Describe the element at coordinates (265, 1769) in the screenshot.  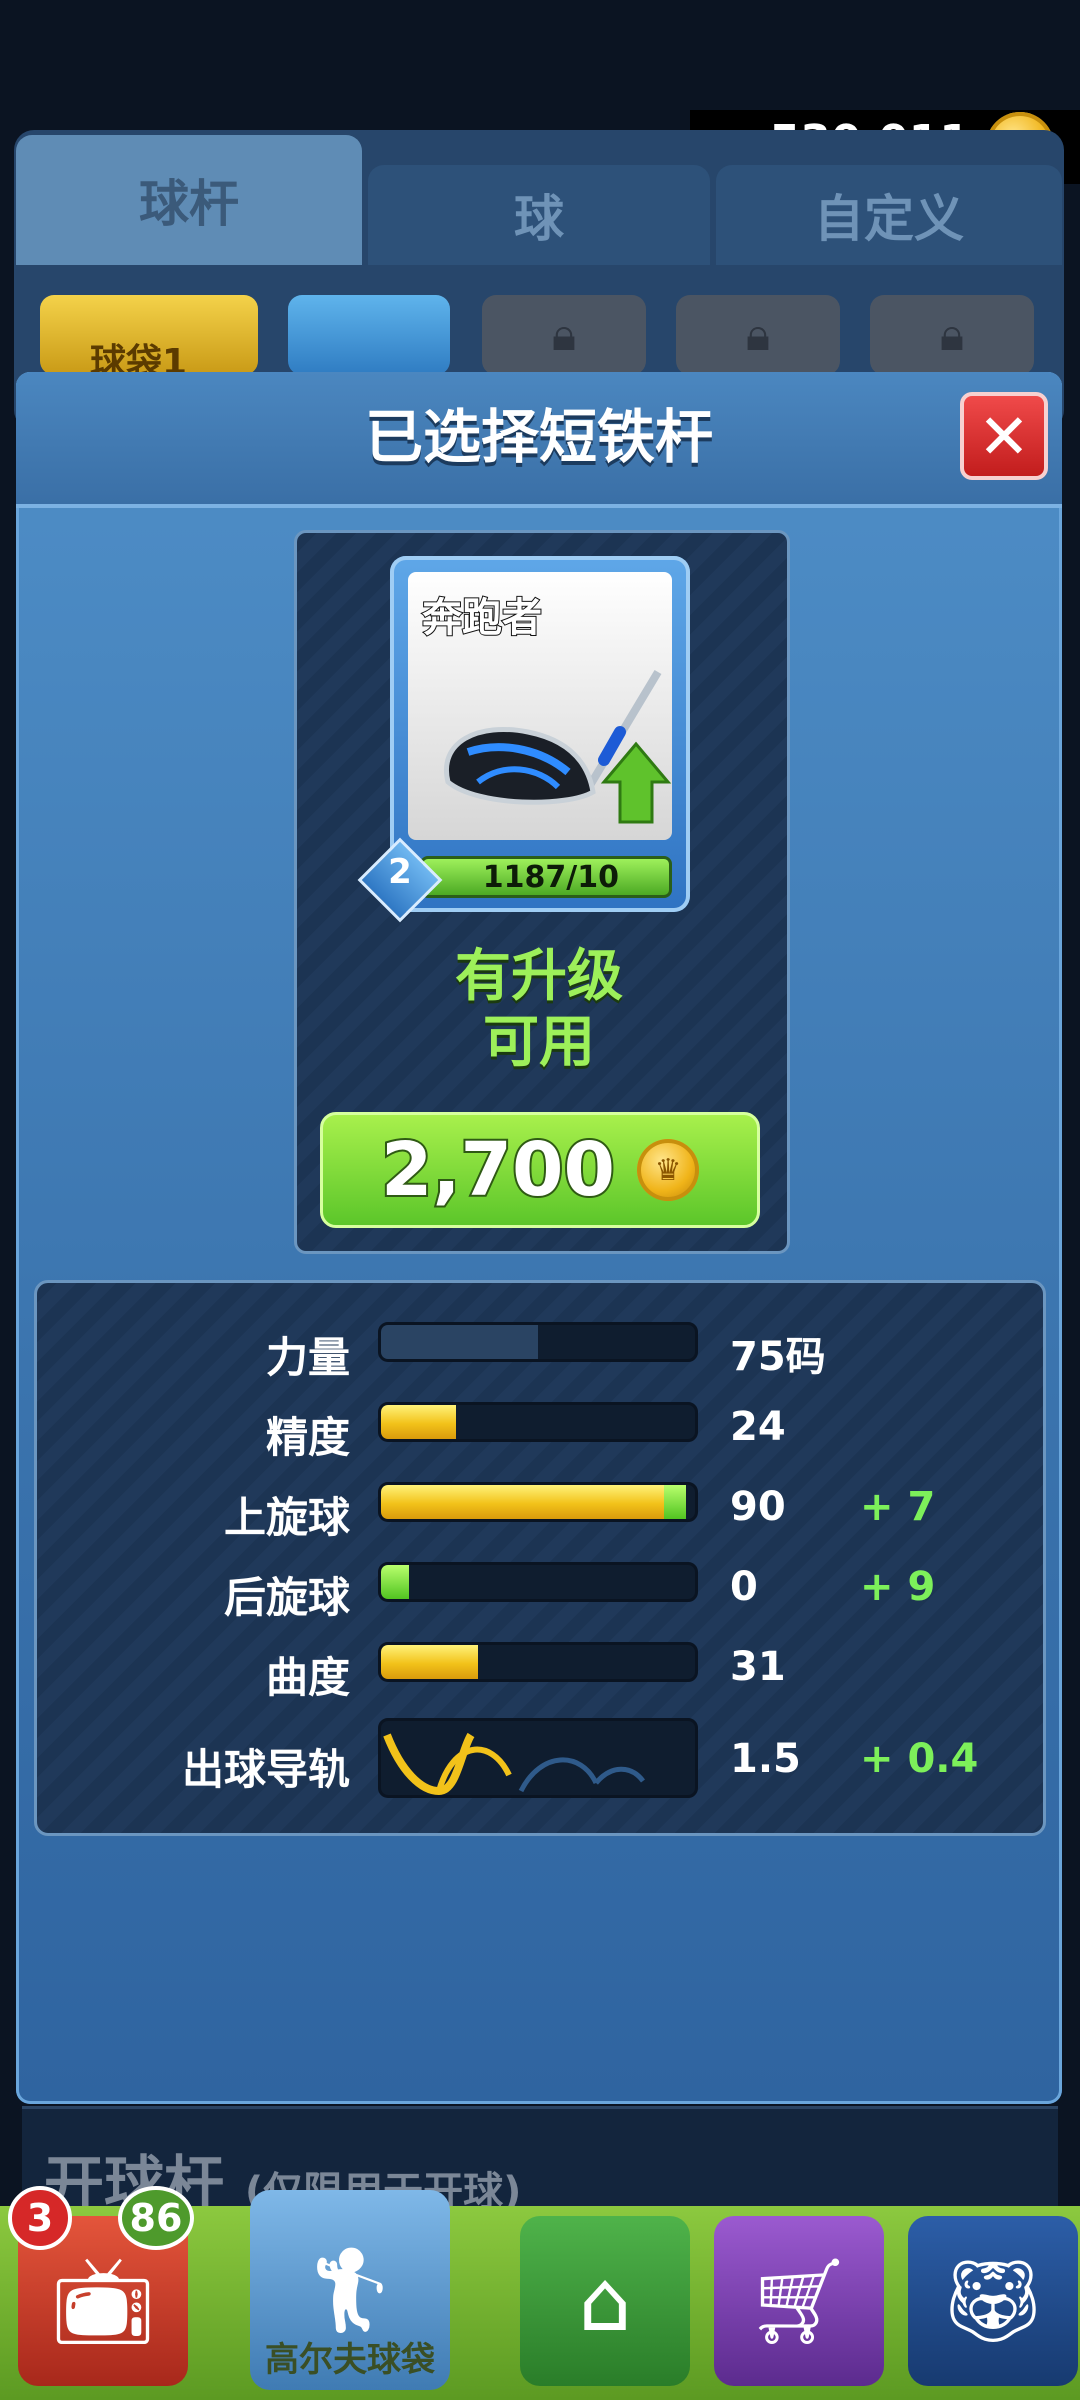
I see `stat-label: 出球导轨` at that location.